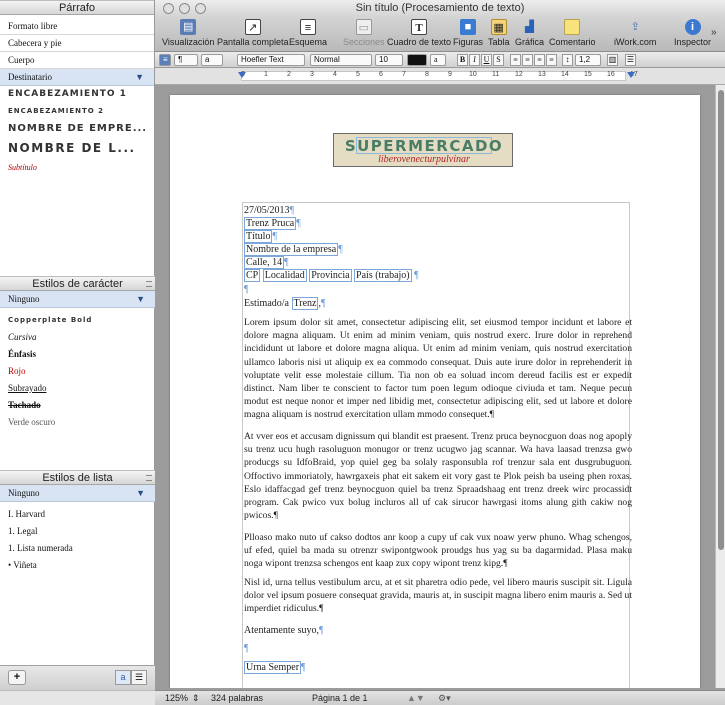 Image resolution: width=725 pixels, height=705 pixels. What do you see at coordinates (714, 32) in the screenshot?
I see `toolbar-overflow-icon: »` at bounding box center [714, 32].